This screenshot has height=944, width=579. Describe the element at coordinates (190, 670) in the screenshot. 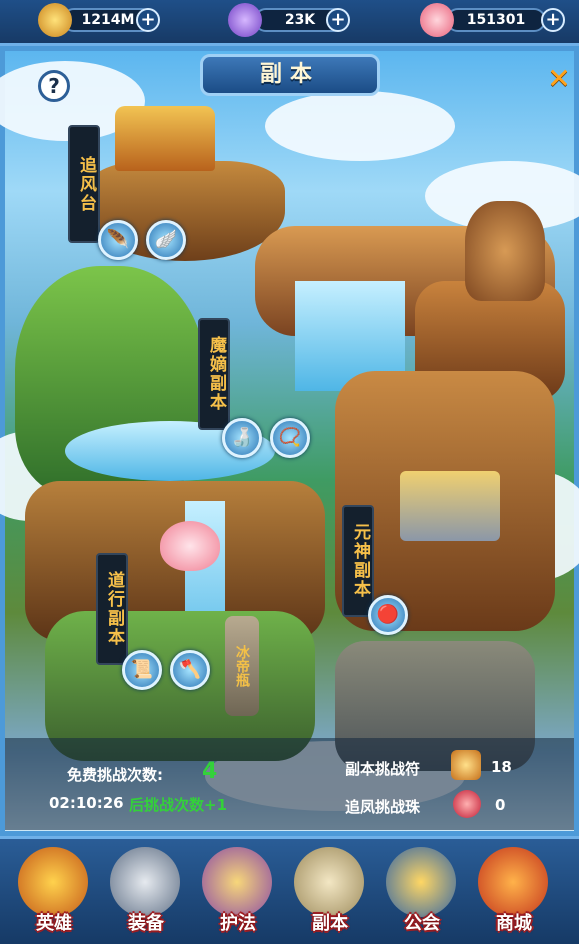

I see `axe-icon: 🪓` at that location.